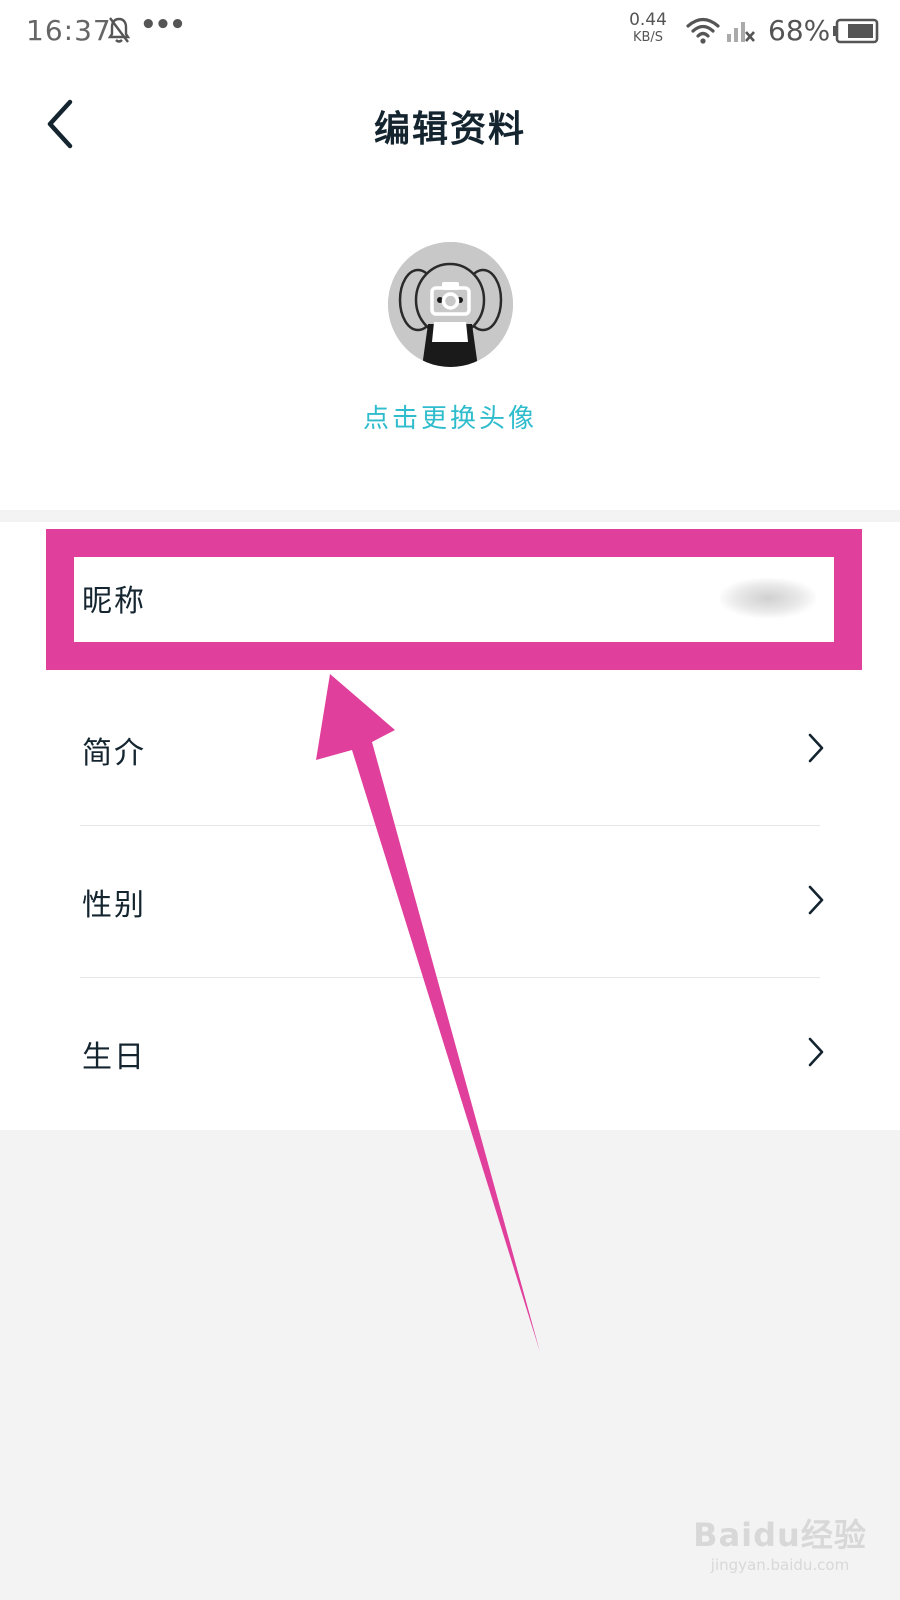  I want to click on list-item-birthday: 生日, so click(450, 1054).